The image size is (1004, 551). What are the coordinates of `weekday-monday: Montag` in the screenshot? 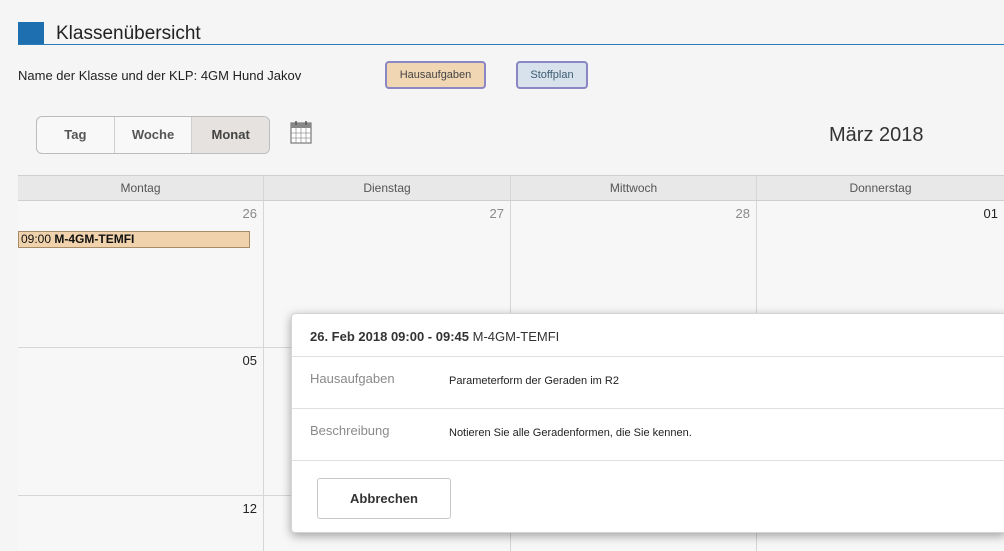 It's located at (141, 188).